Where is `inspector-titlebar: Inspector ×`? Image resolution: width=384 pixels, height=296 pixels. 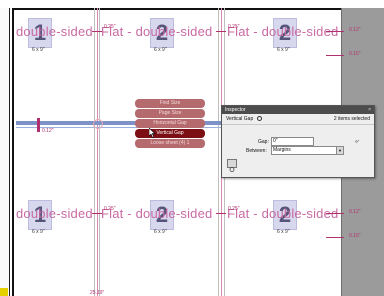 inspector-titlebar: Inspector × is located at coordinates (298, 110).